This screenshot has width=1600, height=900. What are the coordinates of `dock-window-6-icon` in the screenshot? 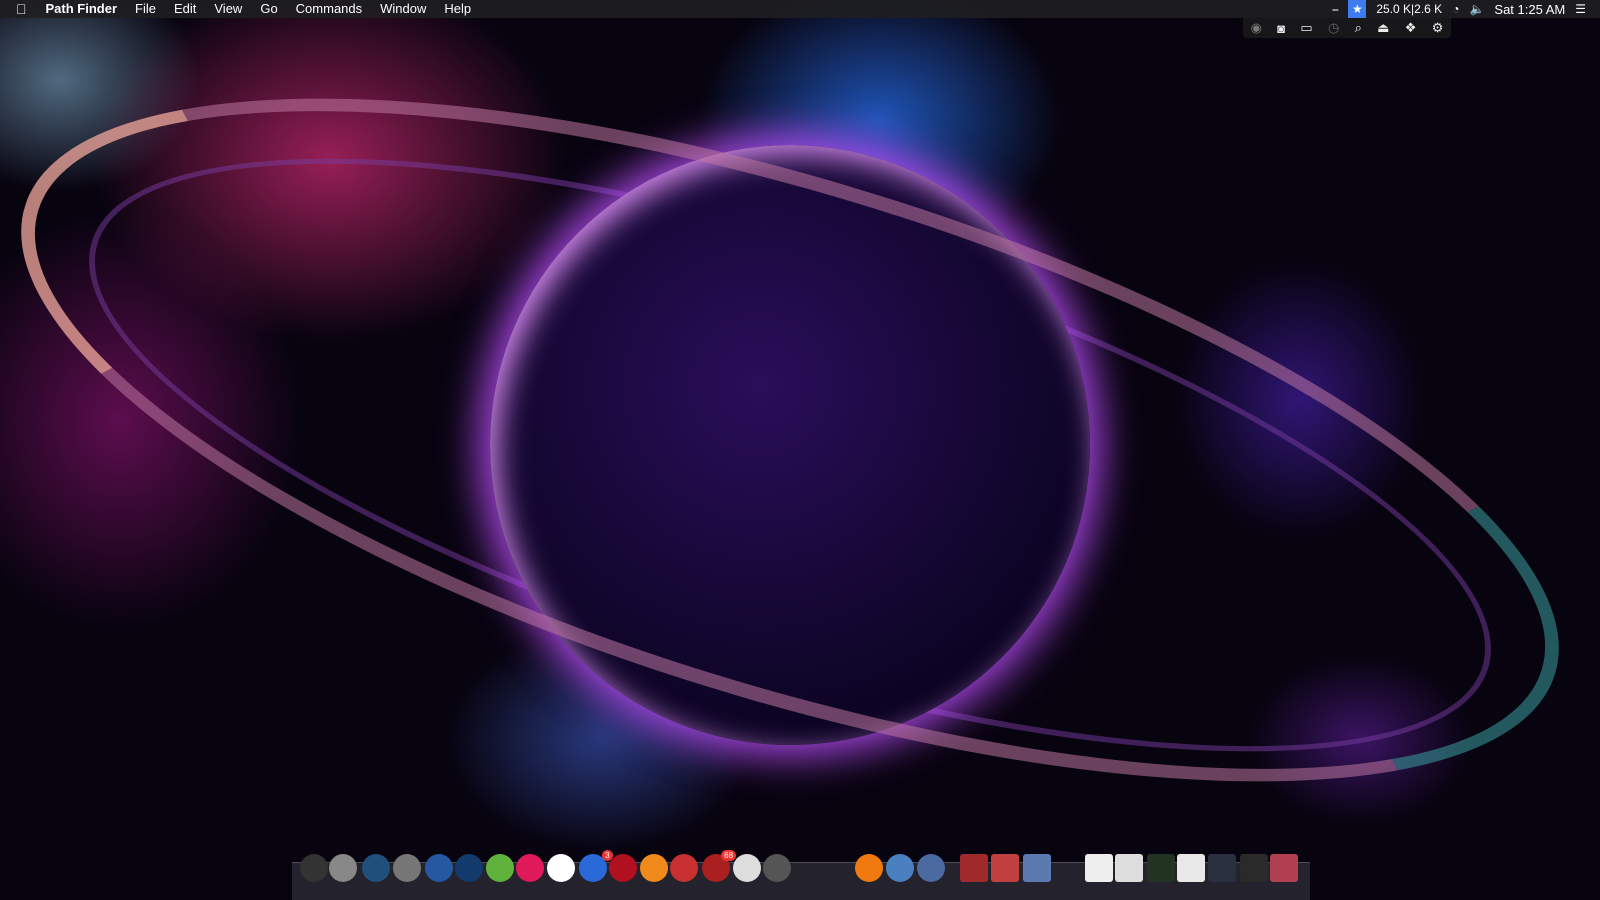 It's located at (1253, 868).